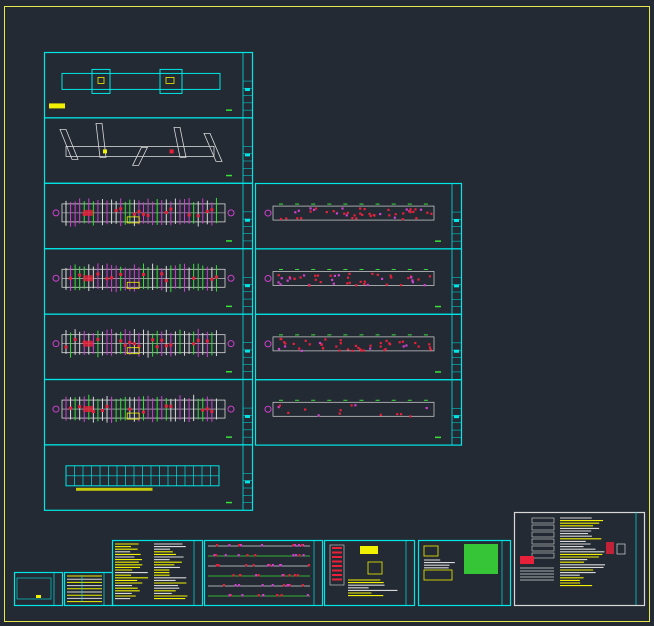 The image size is (654, 626). What do you see at coordinates (101, 80) in the screenshot?
I see `site-stair` at bounding box center [101, 80].